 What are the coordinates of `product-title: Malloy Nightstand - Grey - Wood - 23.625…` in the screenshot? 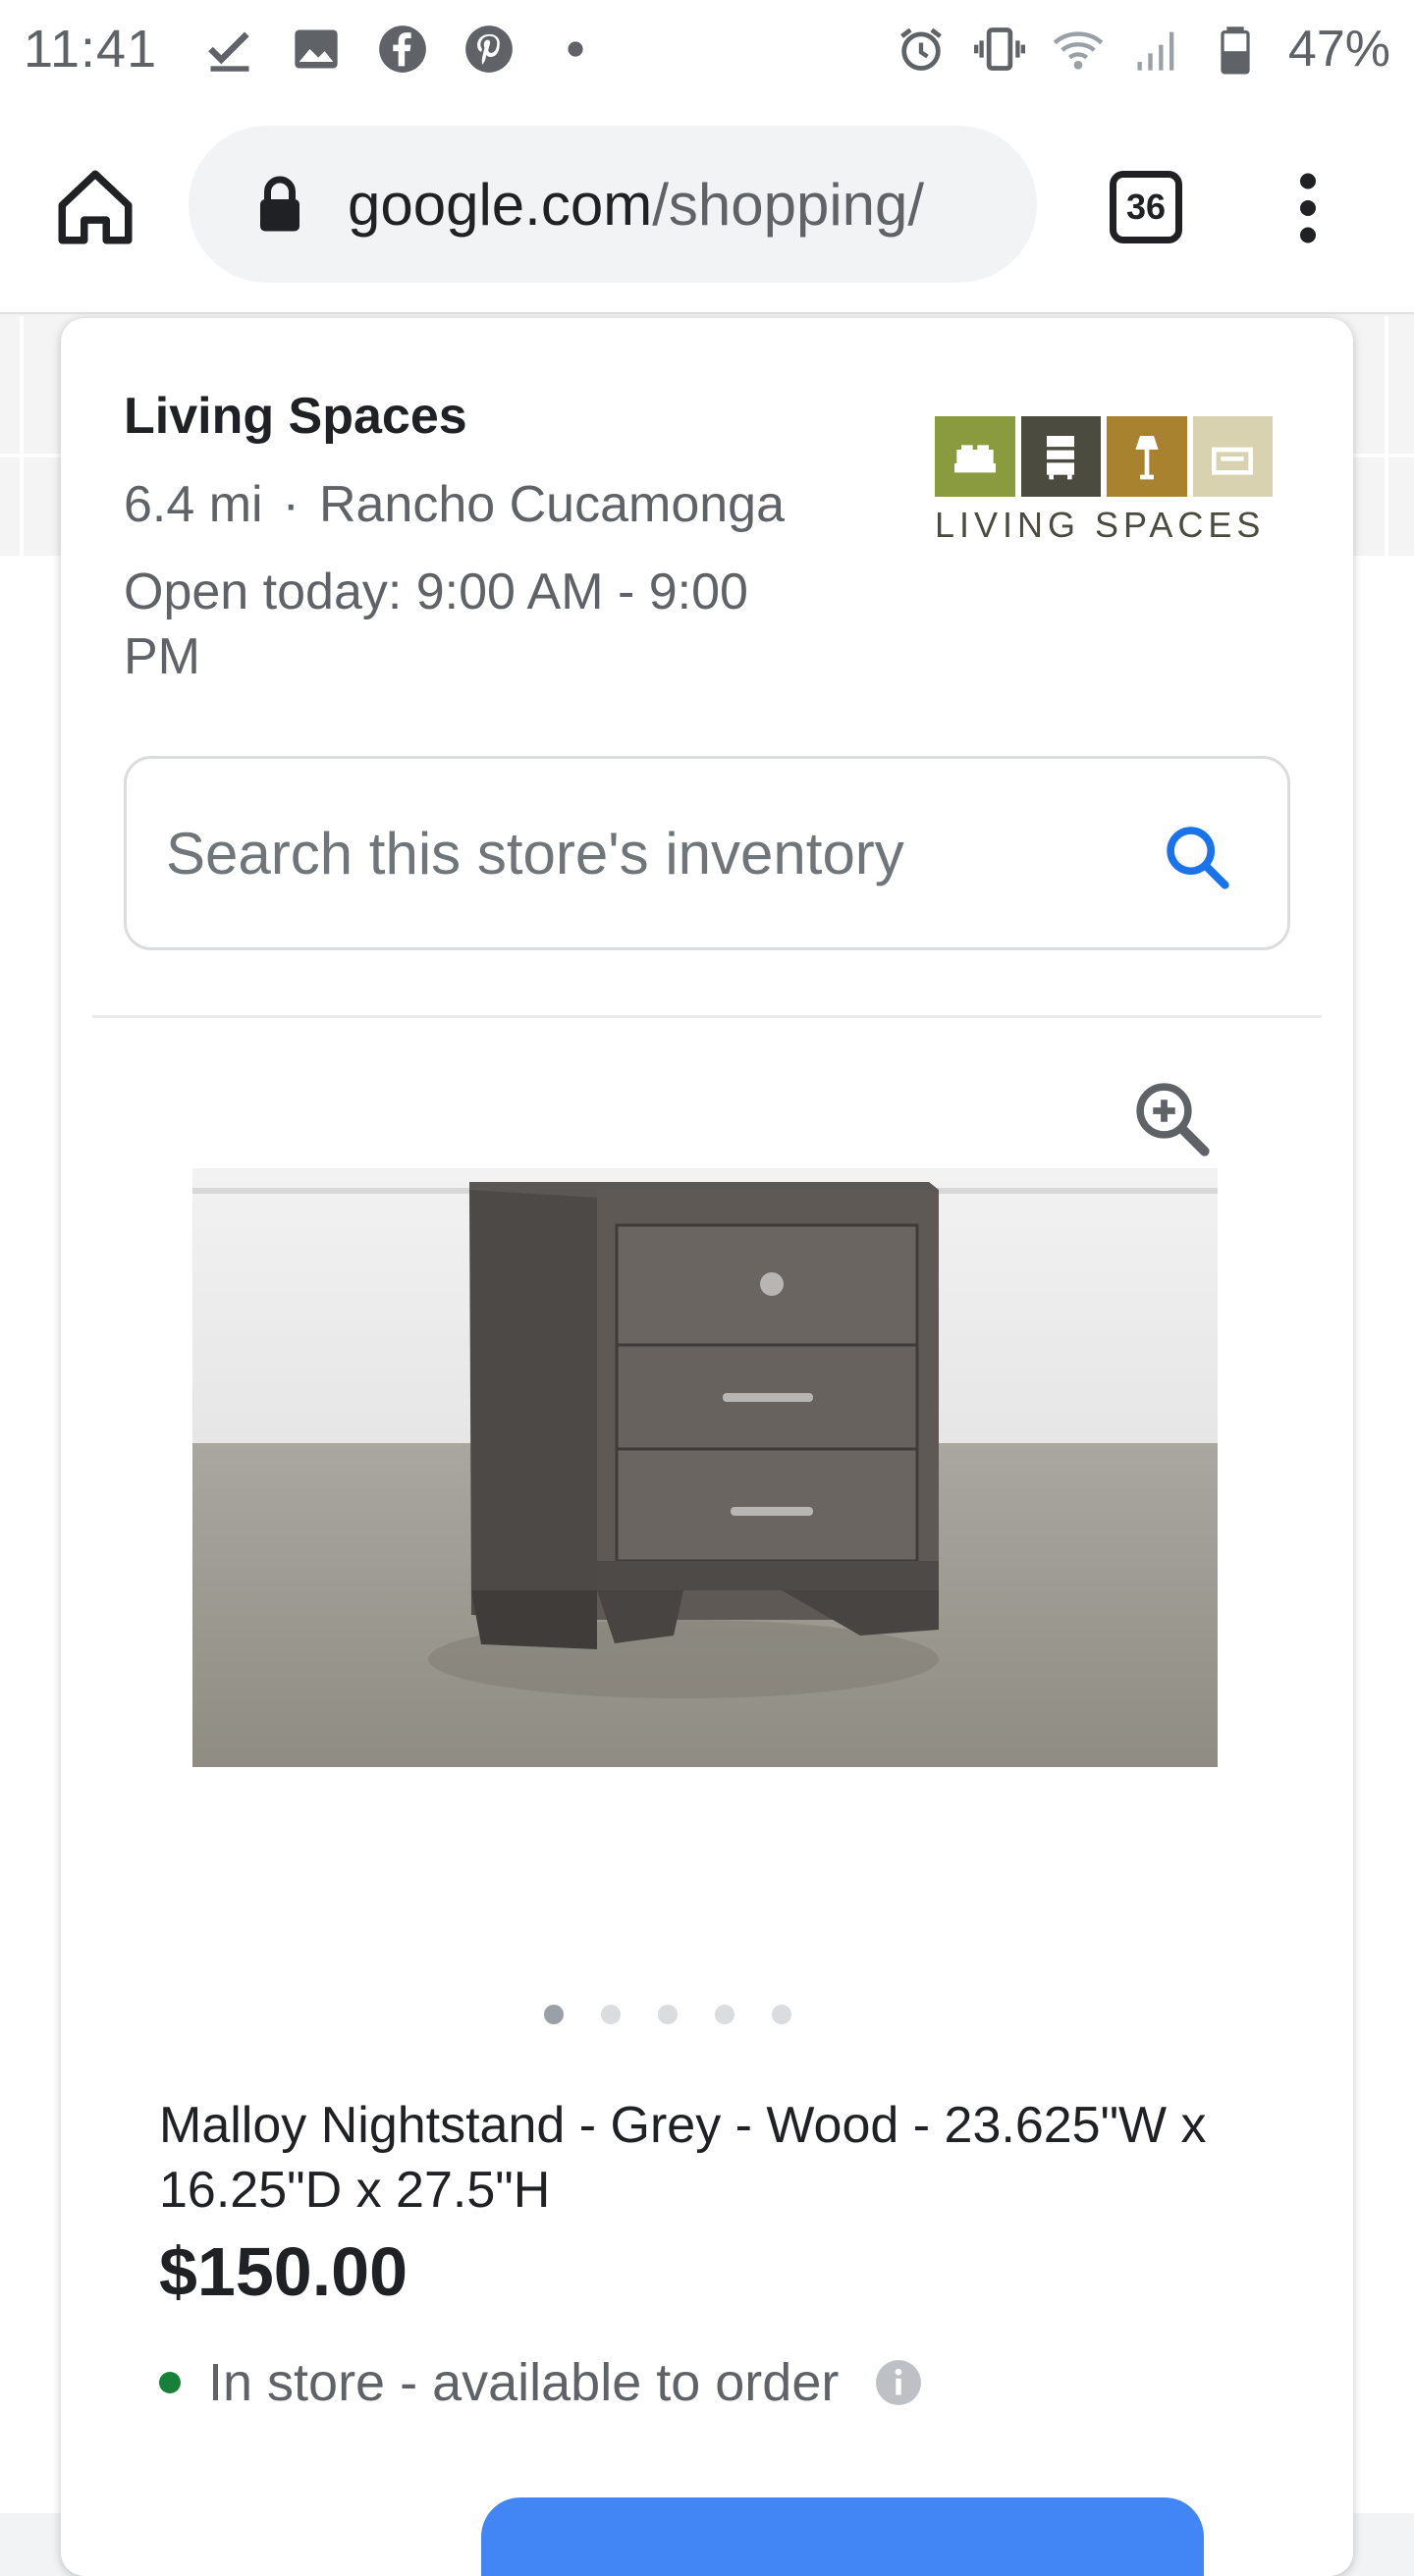 It's located at (718, 2158).